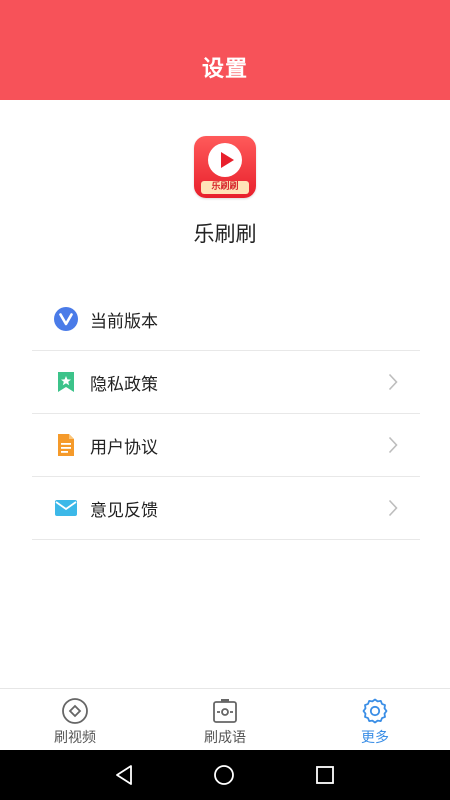  I want to click on play-icon, so click(225, 160).